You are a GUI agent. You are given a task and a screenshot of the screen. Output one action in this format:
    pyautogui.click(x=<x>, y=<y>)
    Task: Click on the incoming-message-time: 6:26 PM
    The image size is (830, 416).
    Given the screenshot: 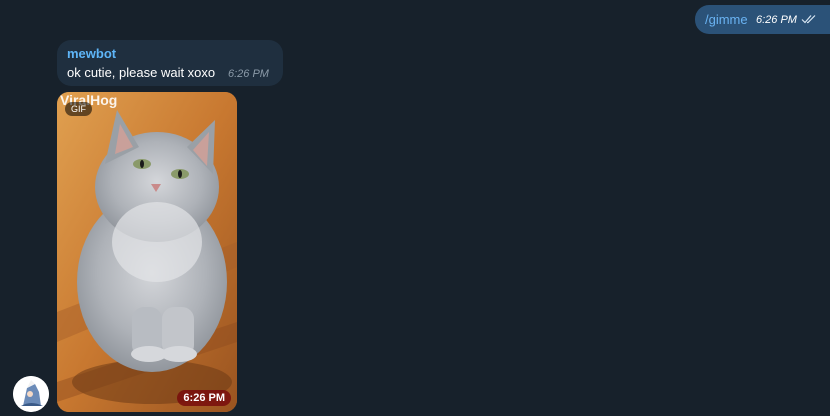 What is the action you would take?
    pyautogui.click(x=248, y=74)
    